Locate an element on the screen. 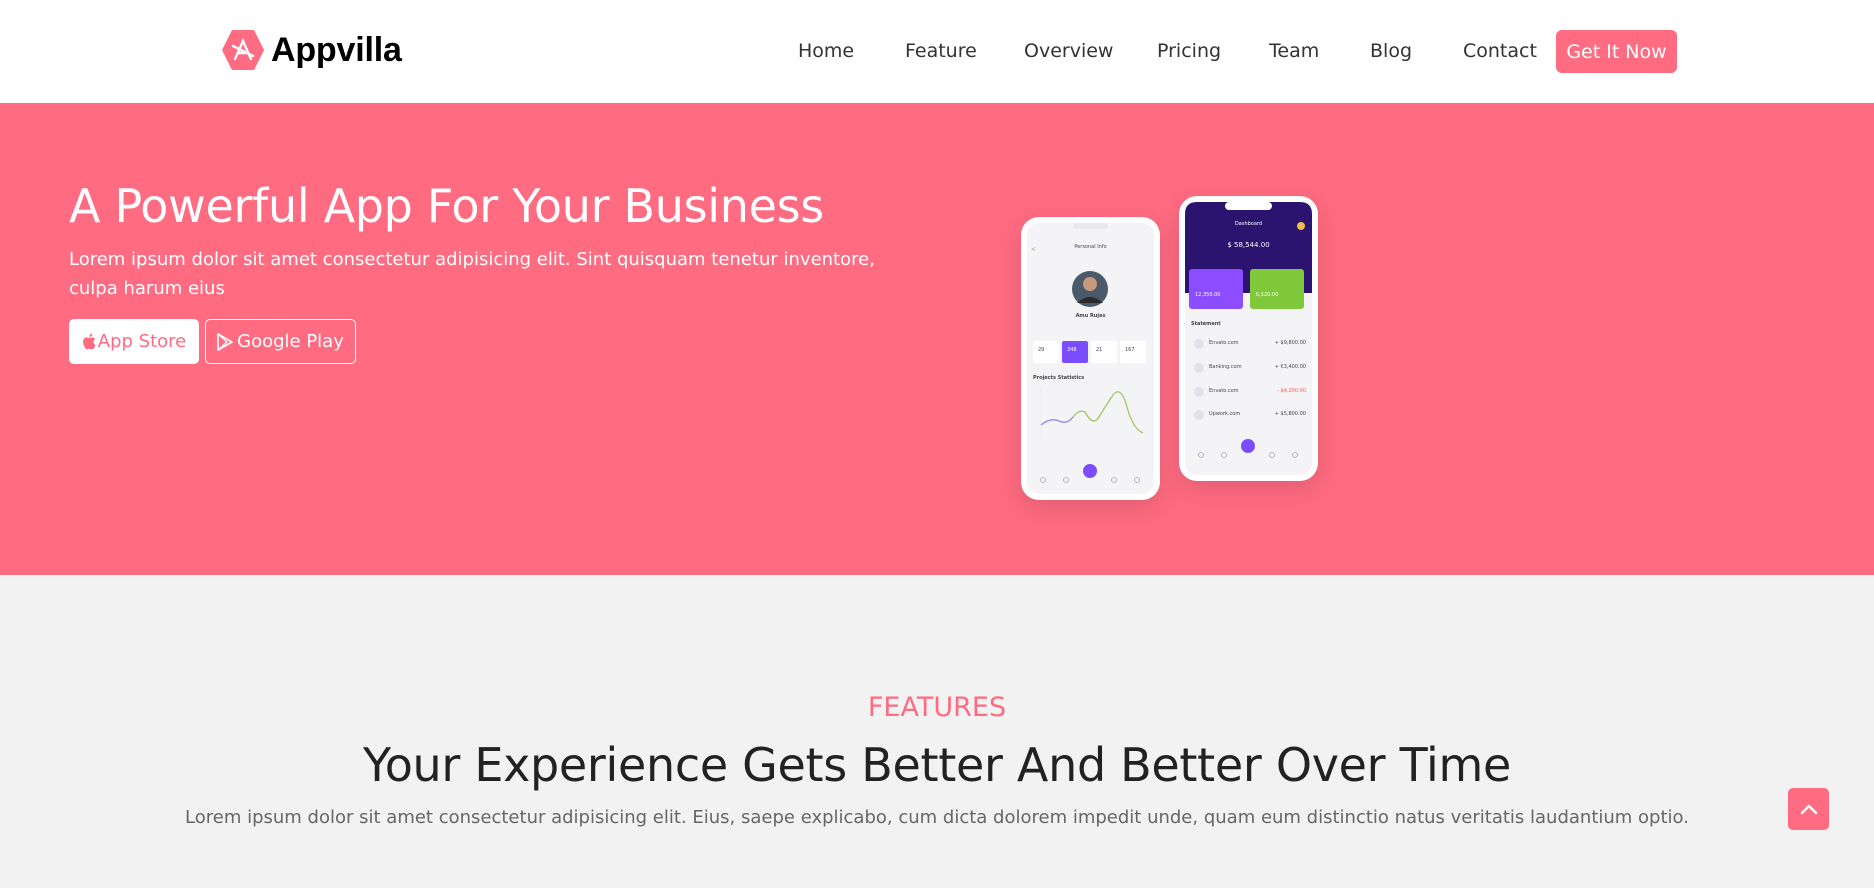 The image size is (1874, 888). statement-row-4-amount: + $5,800.00 is located at coordinates (1290, 414).